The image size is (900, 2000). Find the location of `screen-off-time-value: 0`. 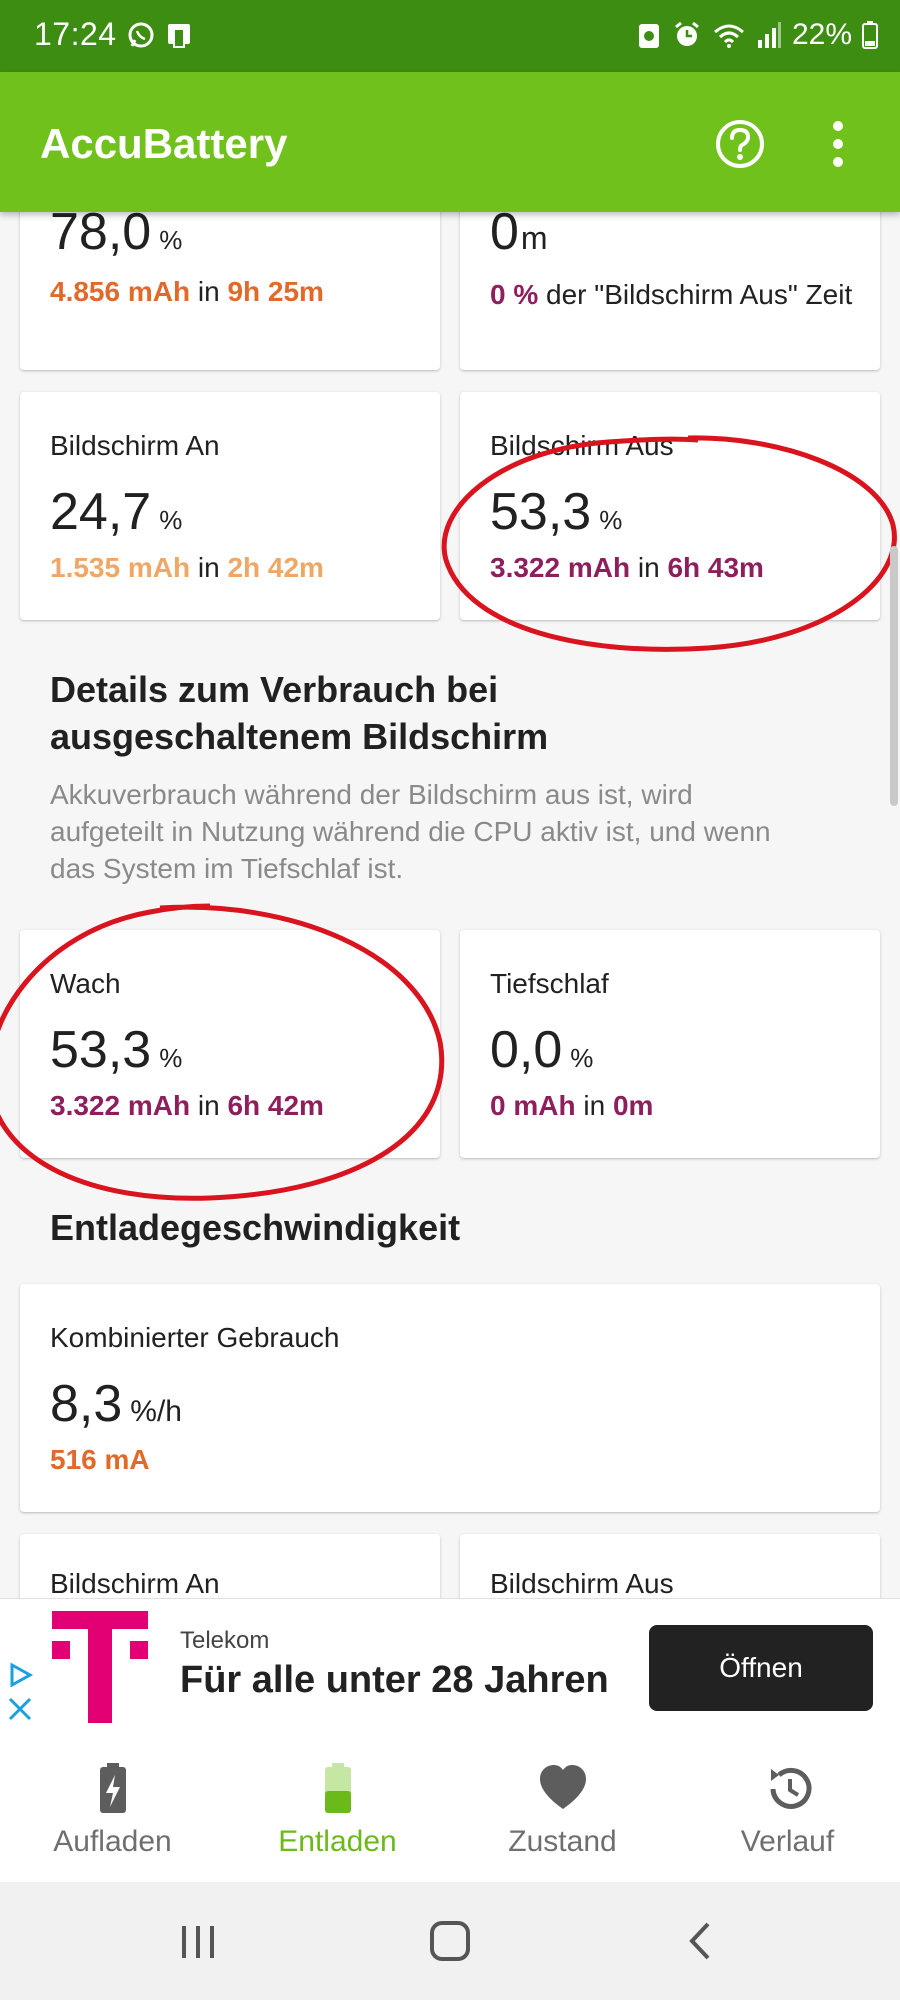

screen-off-time-value: 0 is located at coordinates (504, 236).